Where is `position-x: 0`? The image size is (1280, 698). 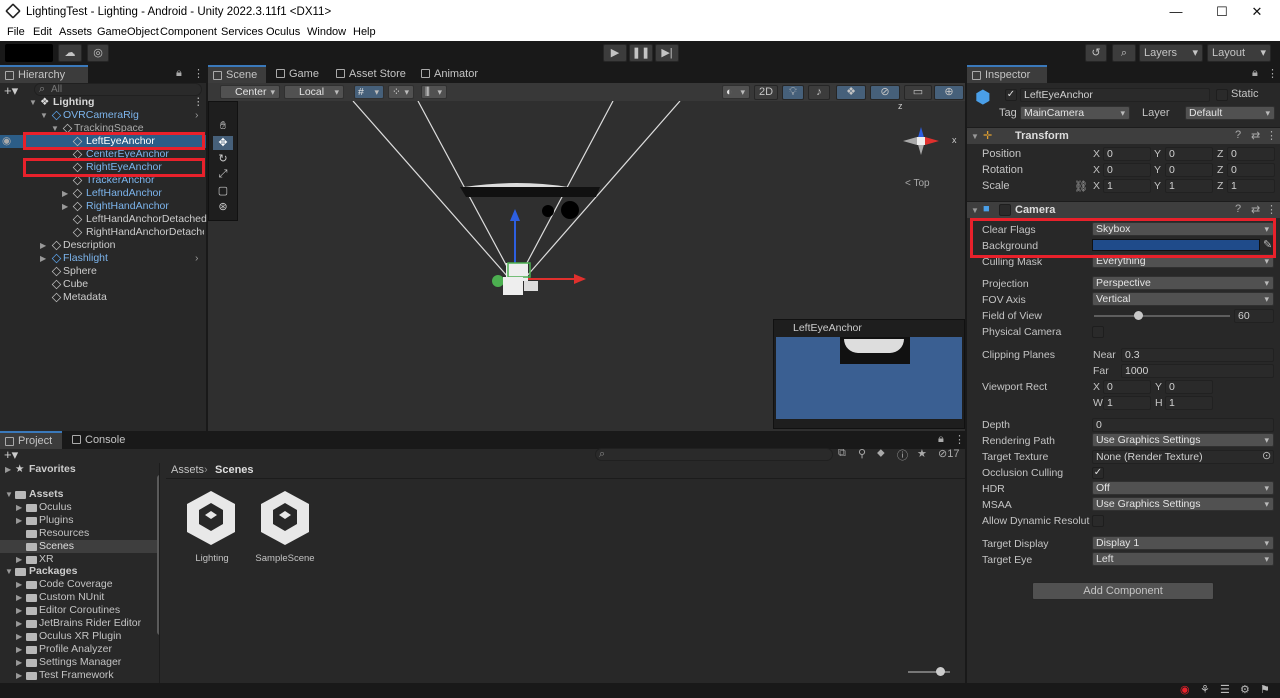
position-x: 0 is located at coordinates (1127, 154).